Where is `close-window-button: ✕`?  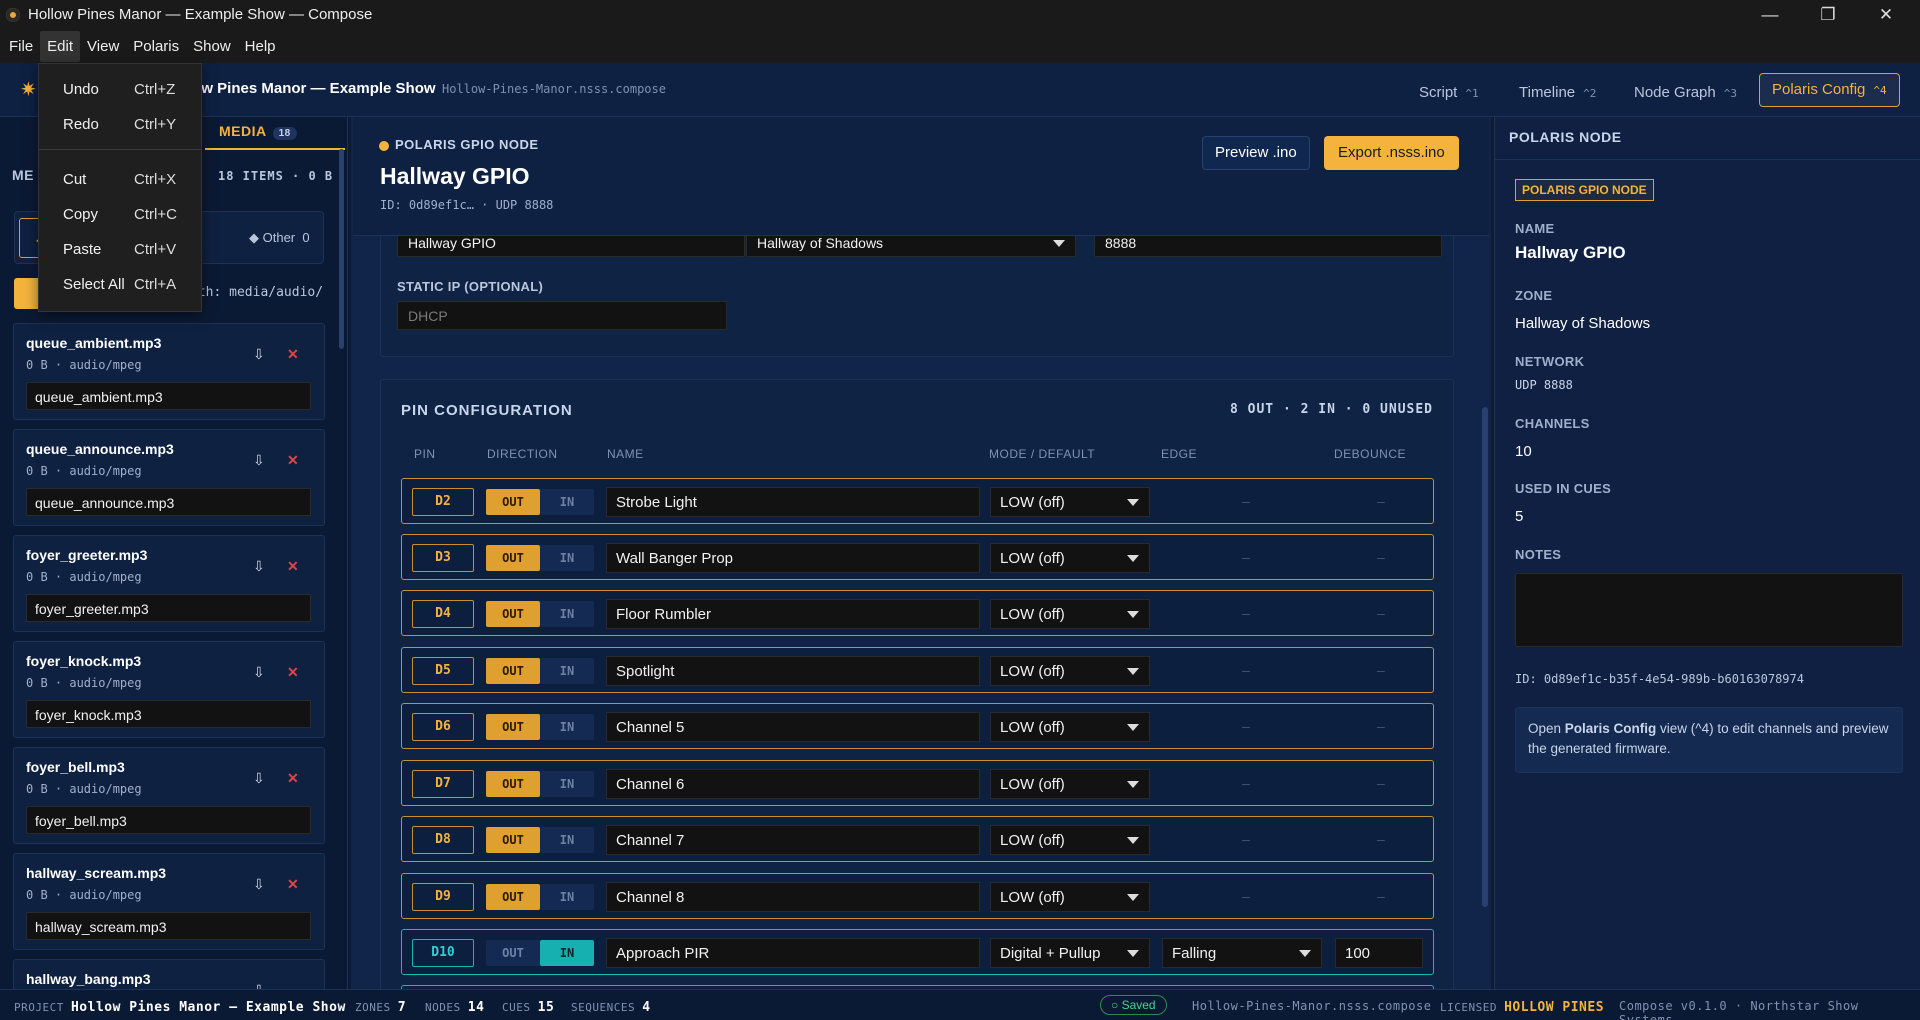
close-window-button: ✕ is located at coordinates (1886, 14).